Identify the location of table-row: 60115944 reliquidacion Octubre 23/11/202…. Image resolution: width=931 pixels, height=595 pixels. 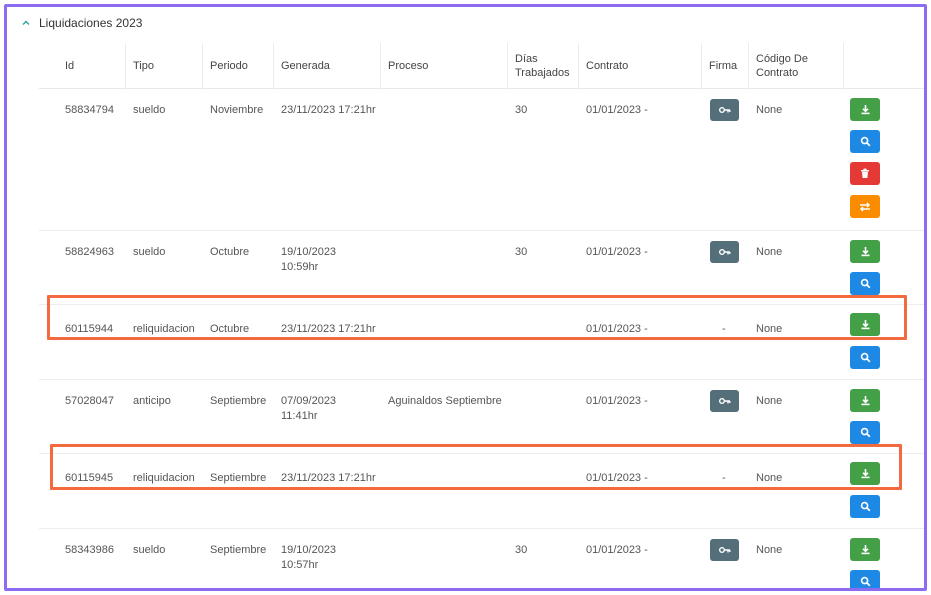
(481, 342).